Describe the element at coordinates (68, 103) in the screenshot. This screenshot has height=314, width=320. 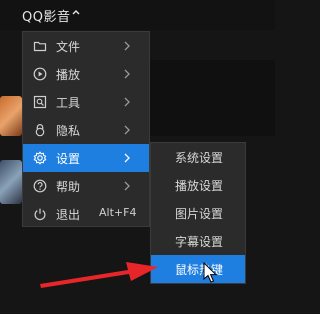
I see `menu-item-label: 工具` at that location.